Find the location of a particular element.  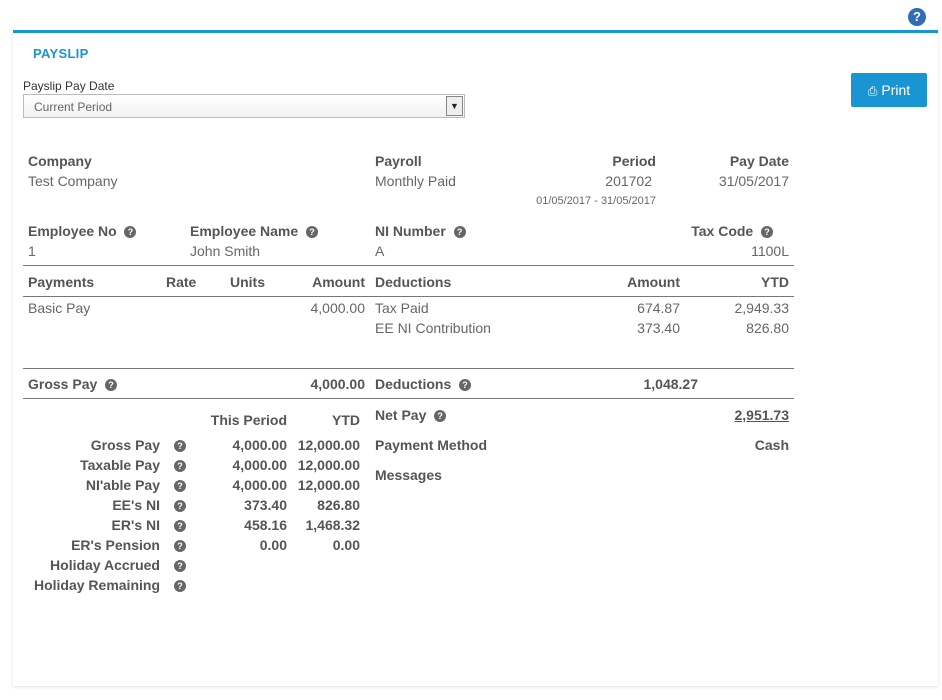

summary-label: Gross Pay is located at coordinates (125, 445).